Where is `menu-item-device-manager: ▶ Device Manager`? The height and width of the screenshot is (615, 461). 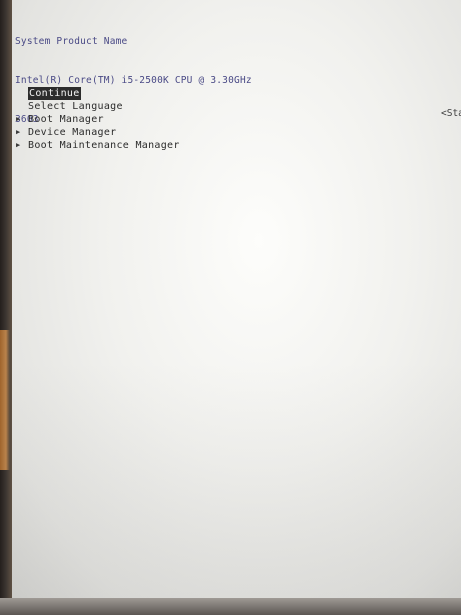
menu-item-device-manager: ▶ Device Manager is located at coordinates (98, 132).